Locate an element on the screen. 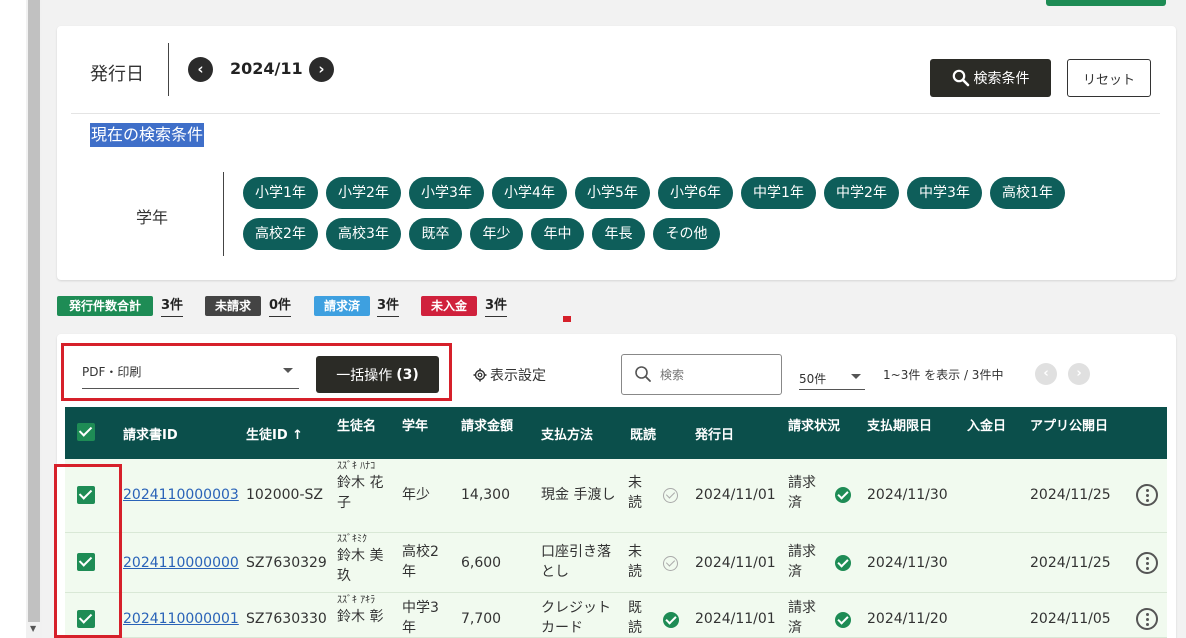  grade-chip: 小学4年 is located at coordinates (529, 193).